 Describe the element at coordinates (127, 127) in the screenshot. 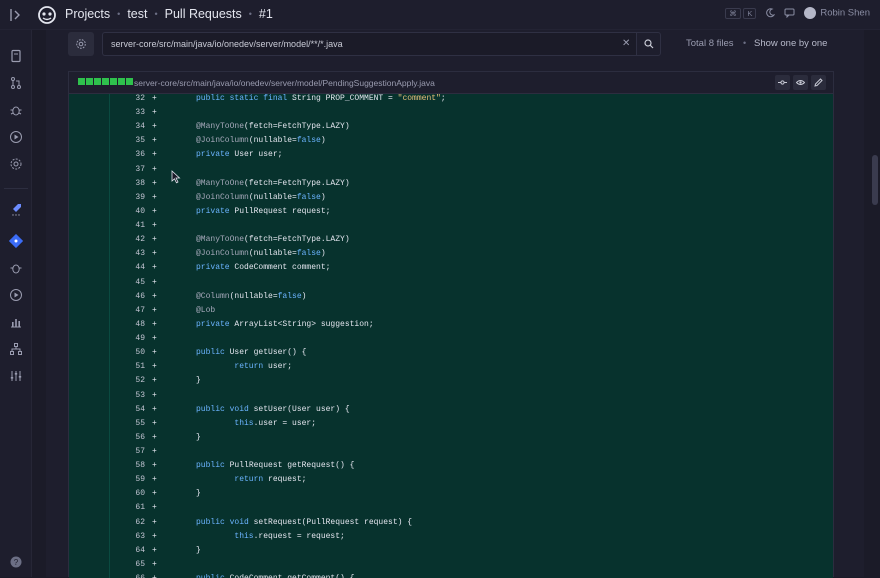

I see `line-number: 34` at that location.